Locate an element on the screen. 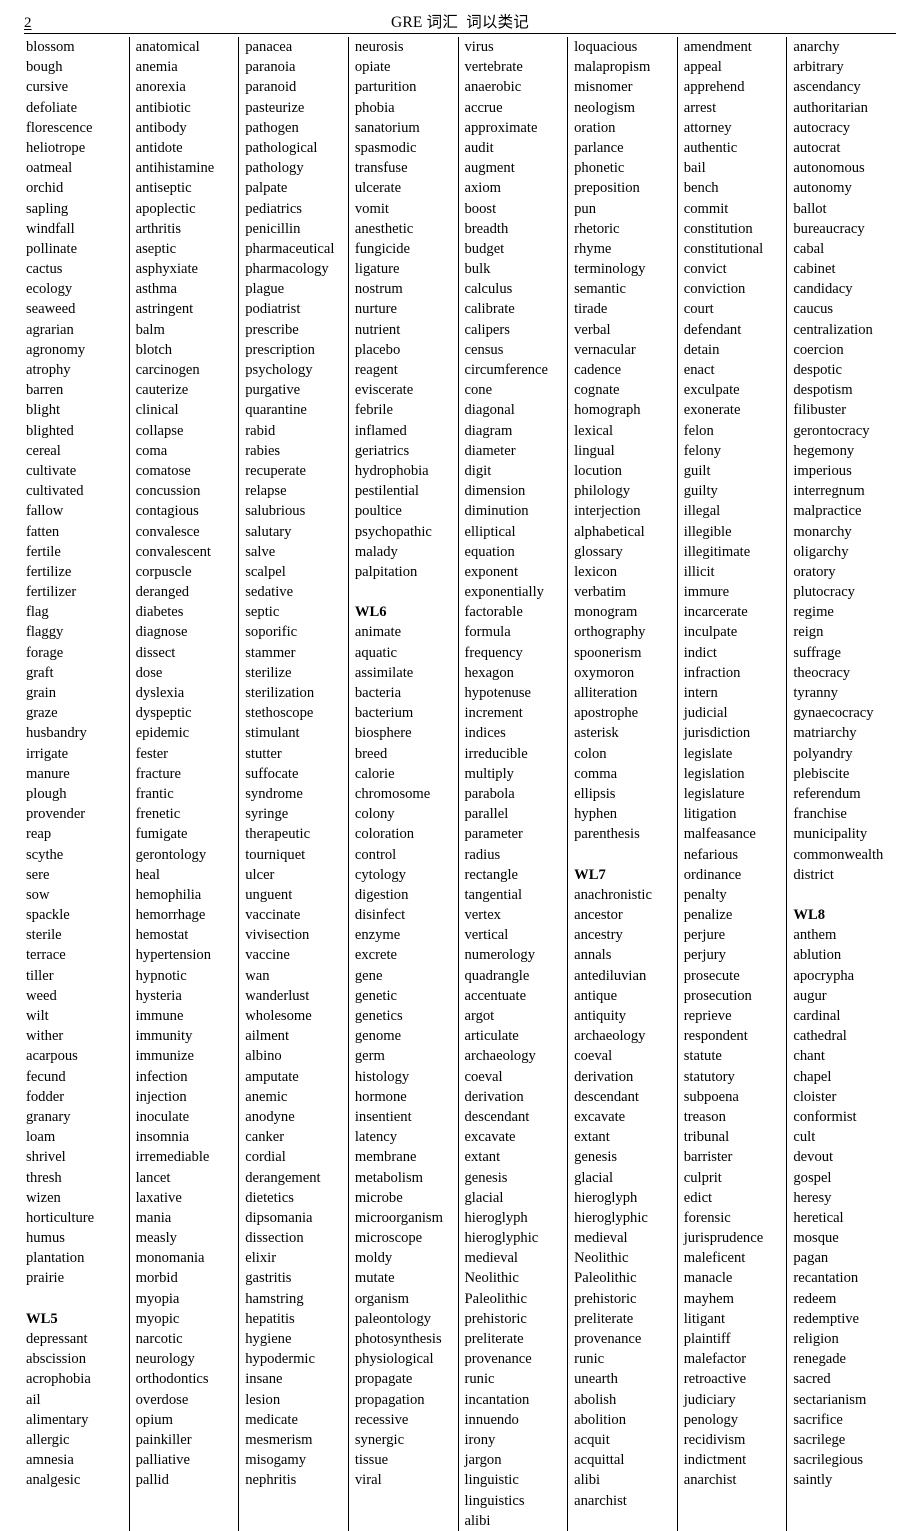 This screenshot has width=920, height=1531. vocabulary-word: recantation is located at coordinates (826, 1278).